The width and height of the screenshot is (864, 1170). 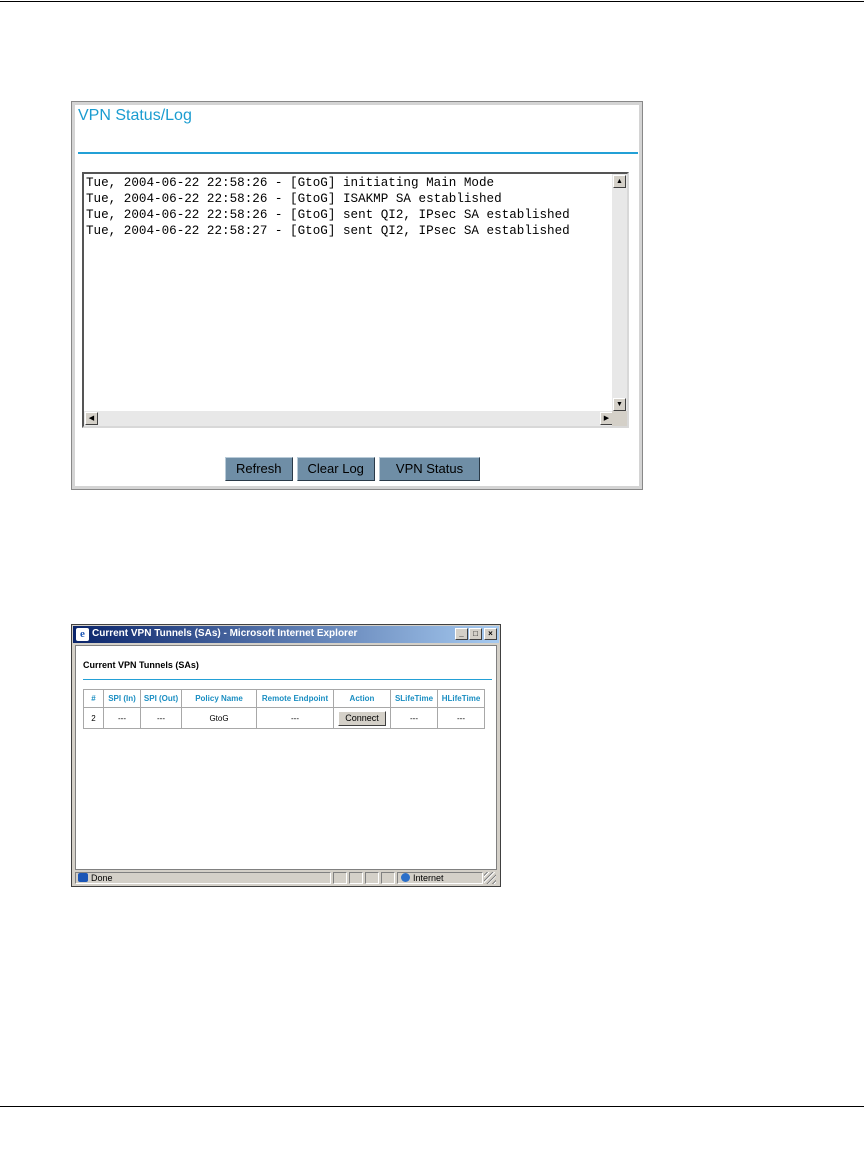 I want to click on status-text-cell: Done, so click(x=203, y=878).